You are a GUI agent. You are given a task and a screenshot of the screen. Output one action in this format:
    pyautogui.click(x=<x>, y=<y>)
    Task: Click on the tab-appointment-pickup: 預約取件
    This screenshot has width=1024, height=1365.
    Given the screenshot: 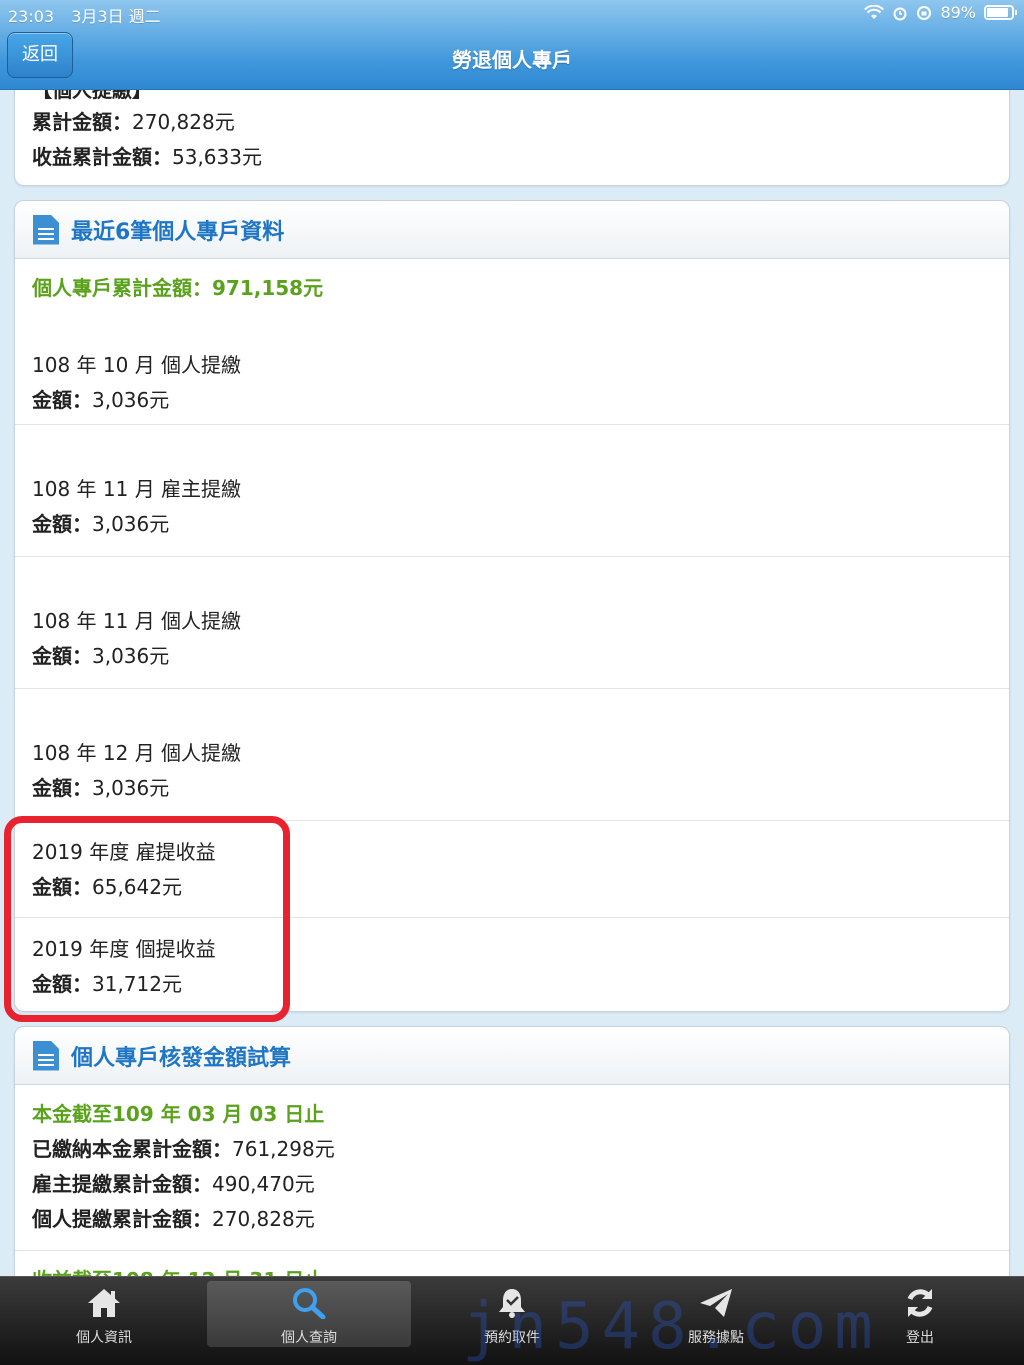 What is the action you would take?
    pyautogui.click(x=512, y=1314)
    